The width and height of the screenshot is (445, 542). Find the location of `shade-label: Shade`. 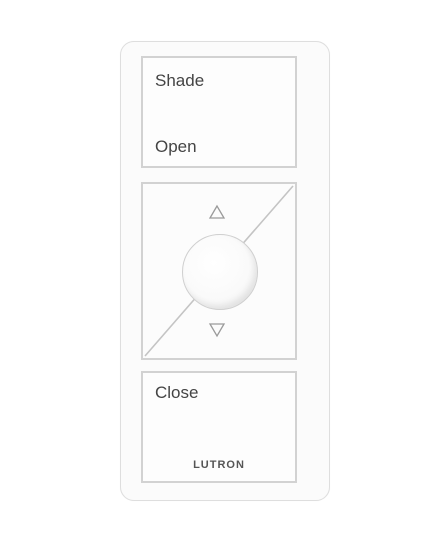

shade-label: Shade is located at coordinates (180, 80).